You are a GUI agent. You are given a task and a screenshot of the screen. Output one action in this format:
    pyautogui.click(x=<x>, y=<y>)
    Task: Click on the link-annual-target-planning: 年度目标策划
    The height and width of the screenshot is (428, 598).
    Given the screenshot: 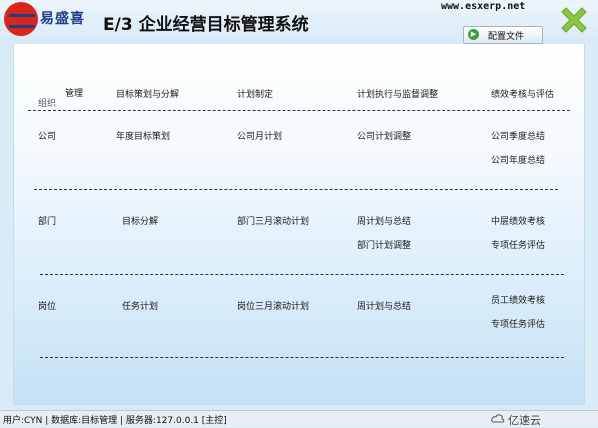 What is the action you would take?
    pyautogui.click(x=143, y=135)
    